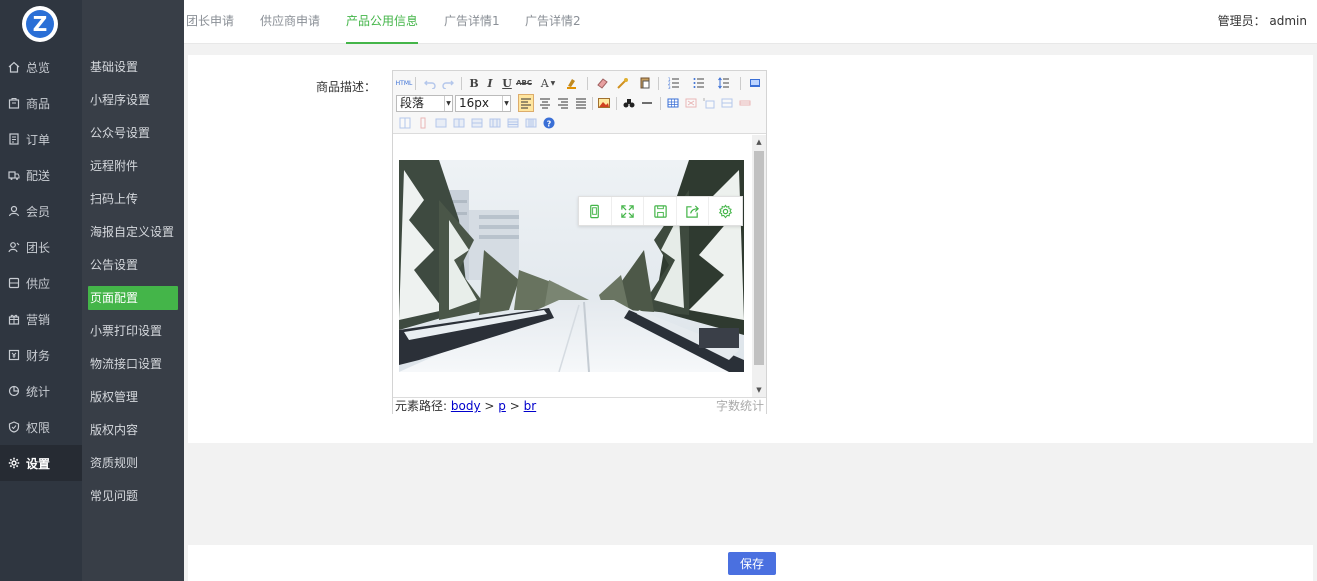  Describe the element at coordinates (424, 103) in the screenshot. I see `paragraph-select: 段落 ▼` at that location.